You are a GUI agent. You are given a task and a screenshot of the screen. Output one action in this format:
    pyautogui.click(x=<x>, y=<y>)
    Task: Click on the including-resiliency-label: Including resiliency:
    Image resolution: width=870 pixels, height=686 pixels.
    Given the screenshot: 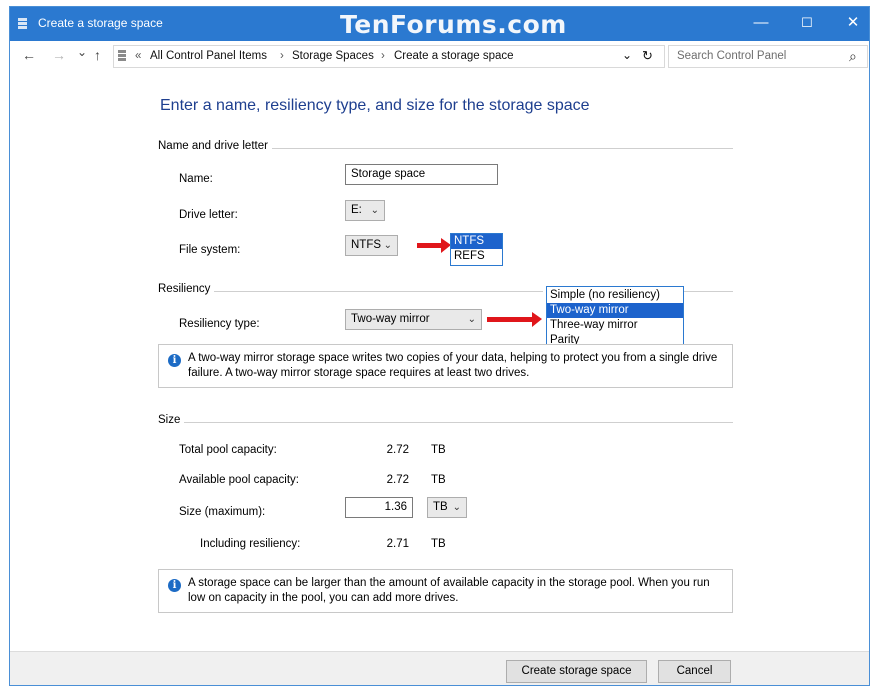 What is the action you would take?
    pyautogui.click(x=250, y=544)
    